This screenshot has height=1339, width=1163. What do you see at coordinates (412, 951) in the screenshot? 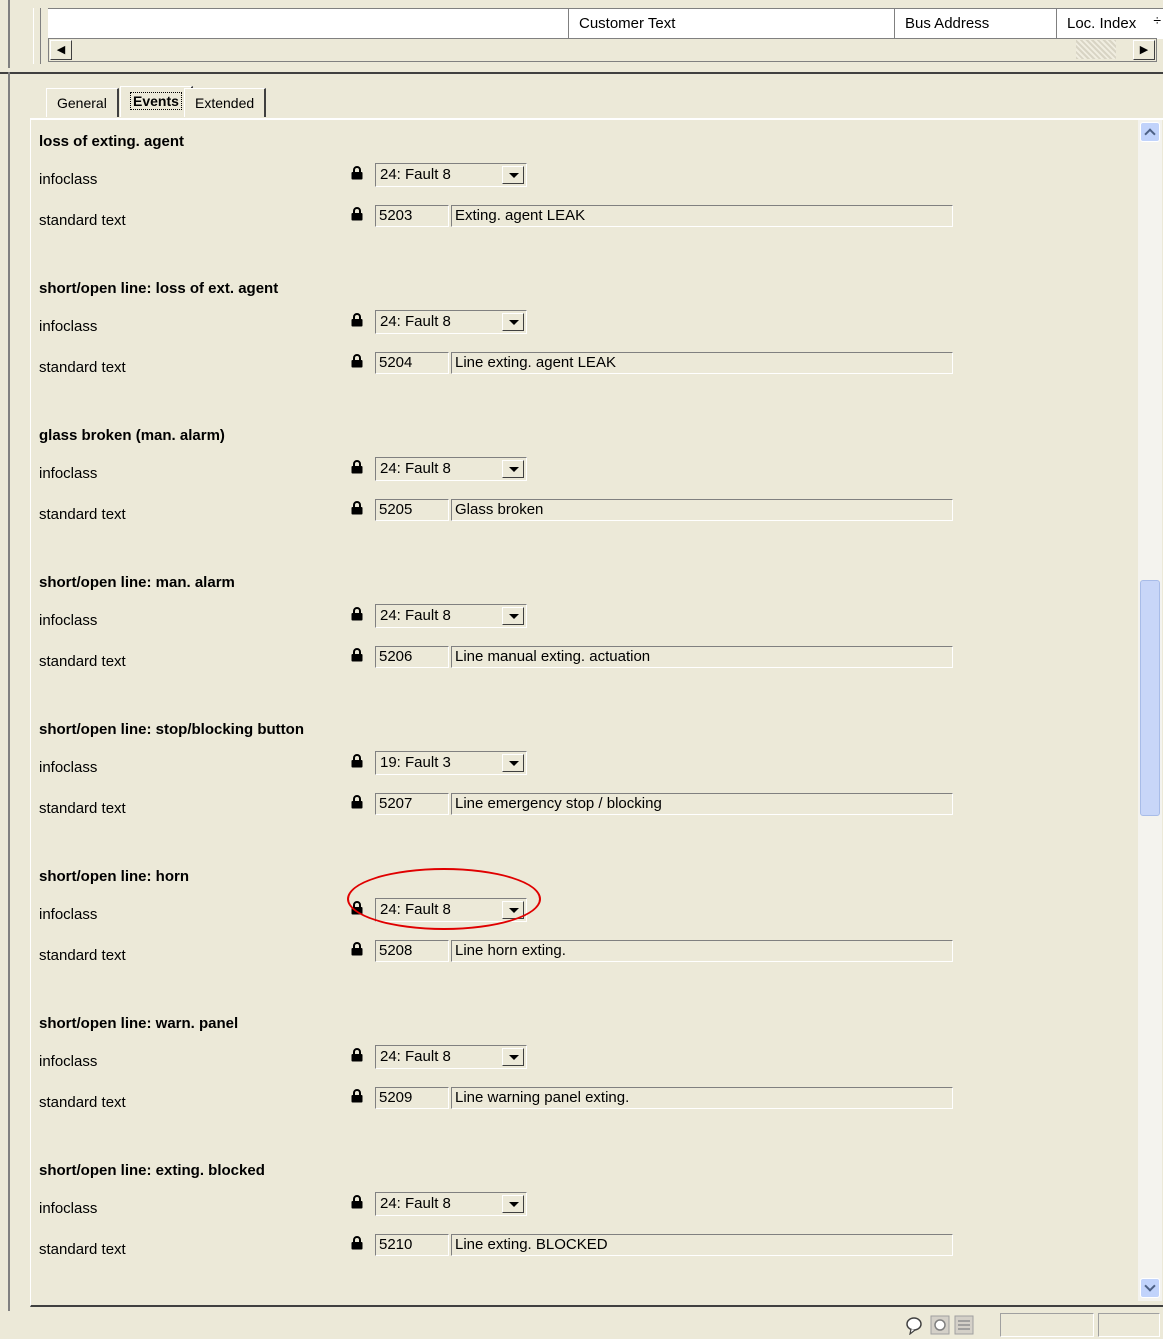
I see `standard-text-code-field: 5208` at bounding box center [412, 951].